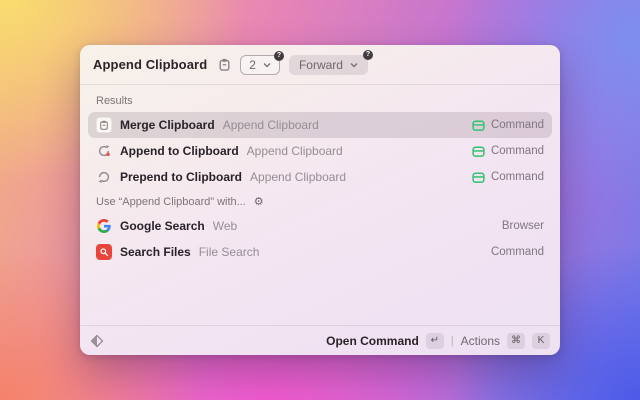 Image resolution: width=640 pixels, height=400 pixels. Describe the element at coordinates (180, 201) in the screenshot. I see `section-header-use-with: Use “Append Clipboard” with... ⚙` at that location.